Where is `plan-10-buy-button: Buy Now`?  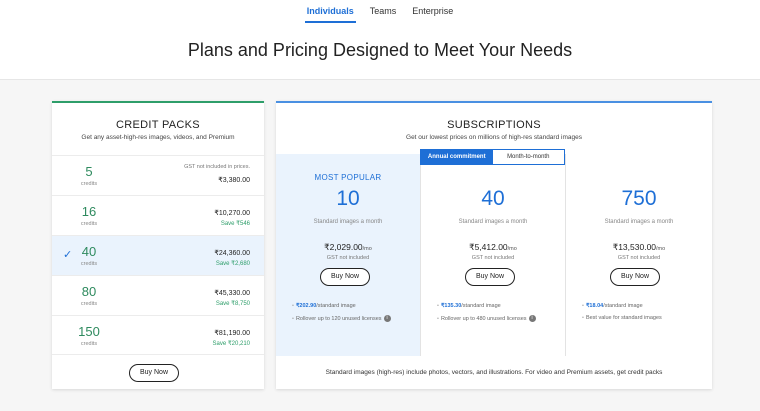
plan-10-buy-button: Buy Now is located at coordinates (345, 277).